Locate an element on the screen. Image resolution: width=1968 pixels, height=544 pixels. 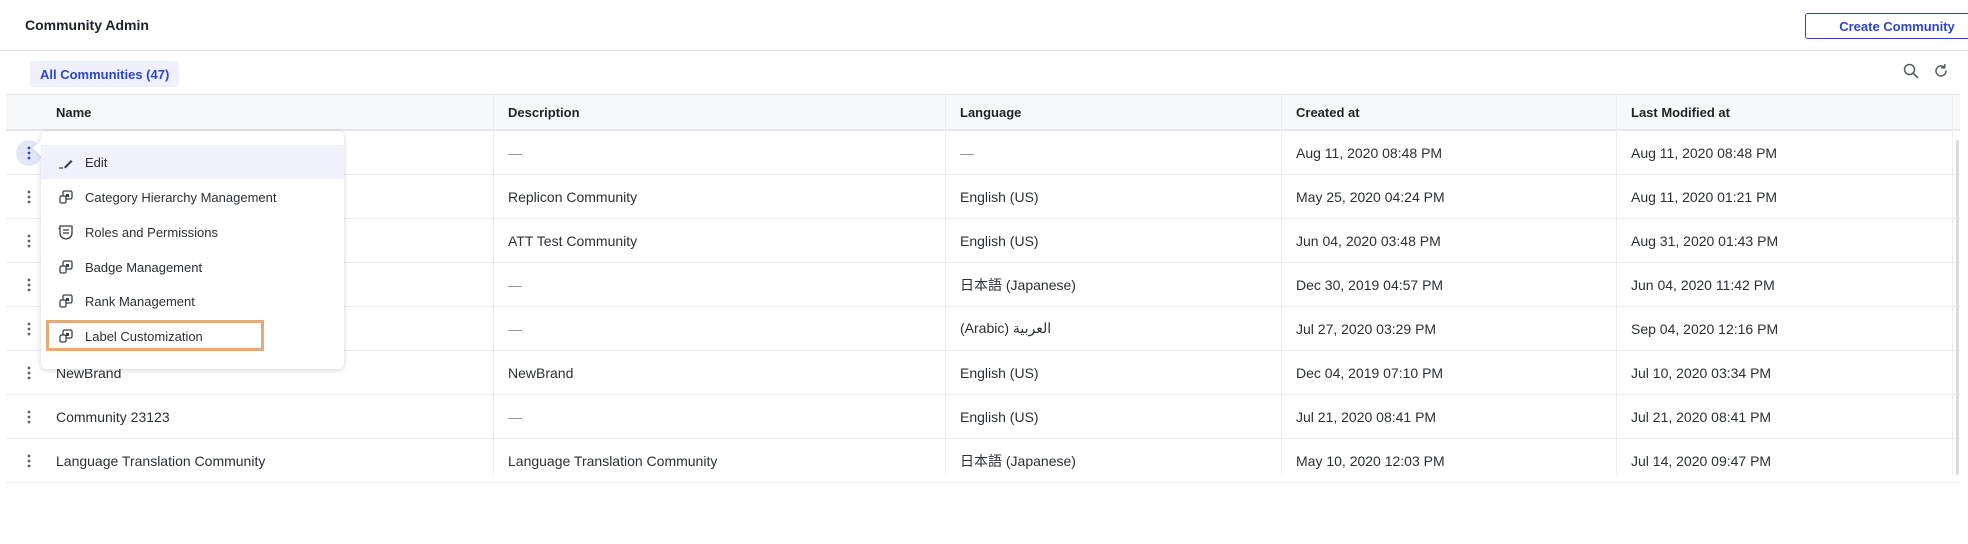
column-header-name: Name is located at coordinates (73, 112).